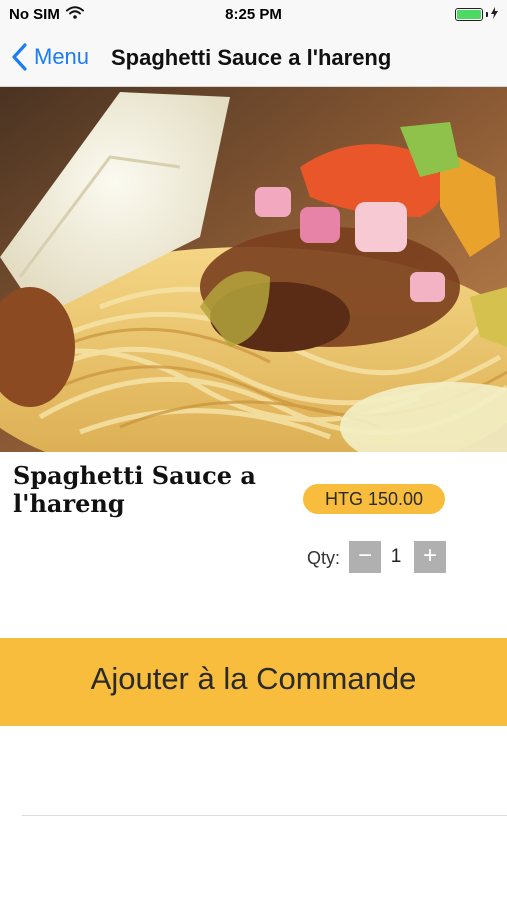 This screenshot has height=900, width=507. I want to click on navigation-bar: Menu Spaghetti Sauce a l'hareng, so click(253, 58).